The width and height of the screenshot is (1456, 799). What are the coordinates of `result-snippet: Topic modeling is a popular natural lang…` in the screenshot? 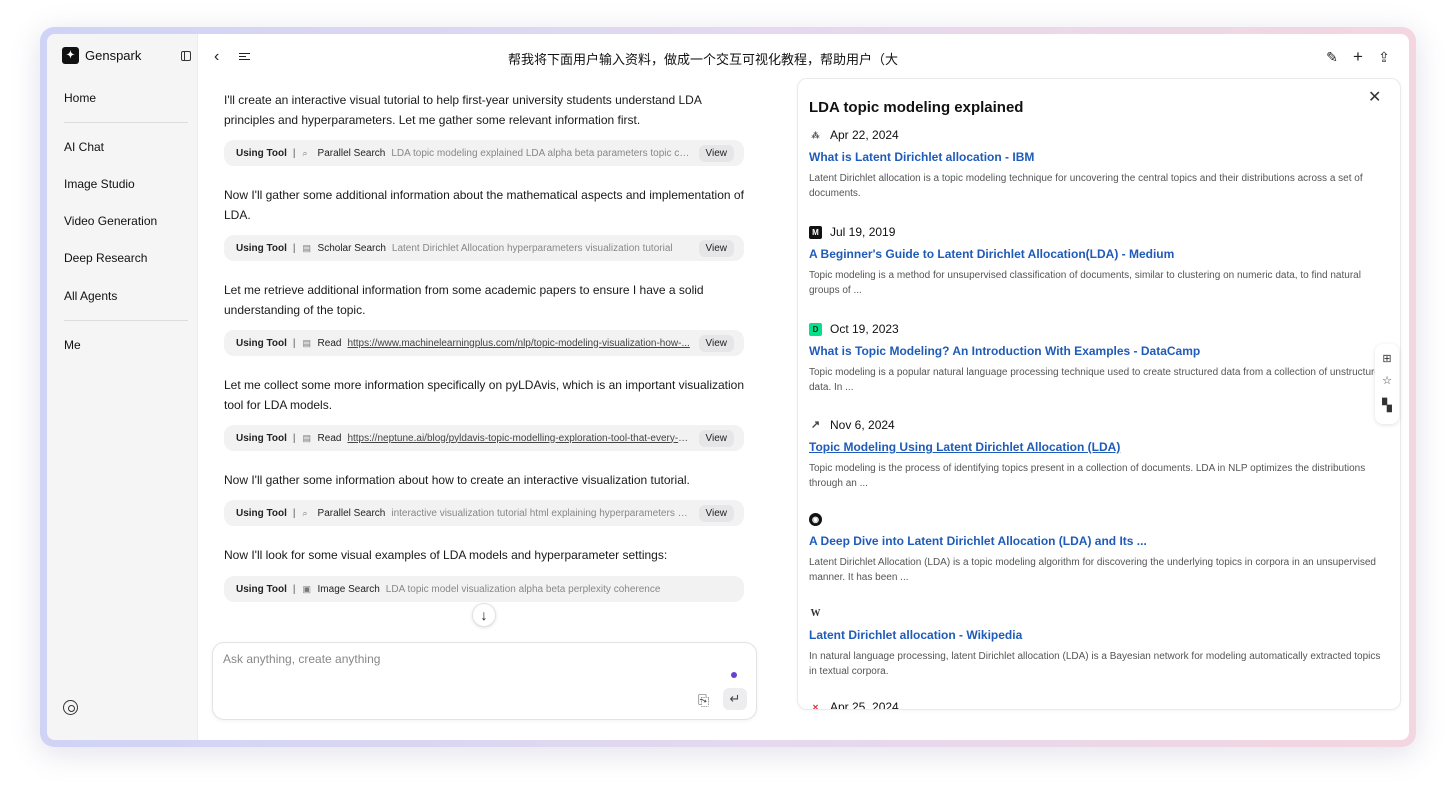 It's located at (1097, 380).